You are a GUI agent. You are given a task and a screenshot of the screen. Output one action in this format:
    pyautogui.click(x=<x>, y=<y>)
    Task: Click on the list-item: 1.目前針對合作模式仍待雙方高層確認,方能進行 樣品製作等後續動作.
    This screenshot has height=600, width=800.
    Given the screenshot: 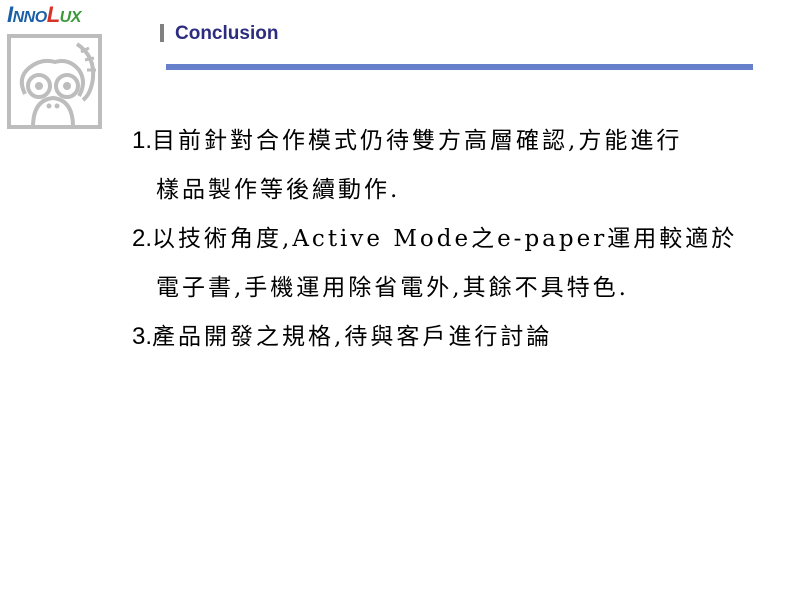 What is the action you would take?
    pyautogui.click(x=442, y=165)
    